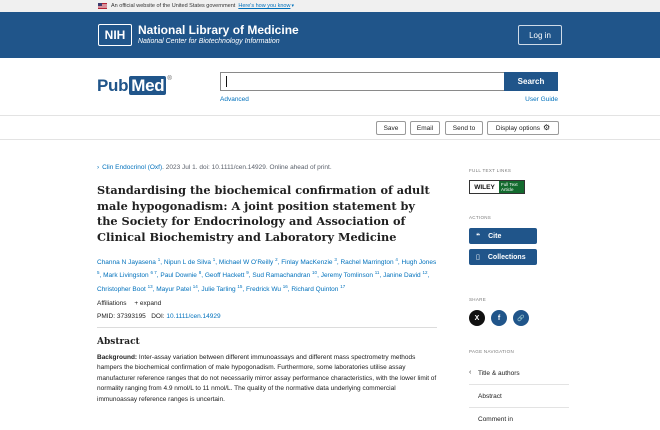 The height and width of the screenshot is (430, 660). What do you see at coordinates (507, 189) in the screenshot?
I see `full-text-line2: Article` at bounding box center [507, 189].